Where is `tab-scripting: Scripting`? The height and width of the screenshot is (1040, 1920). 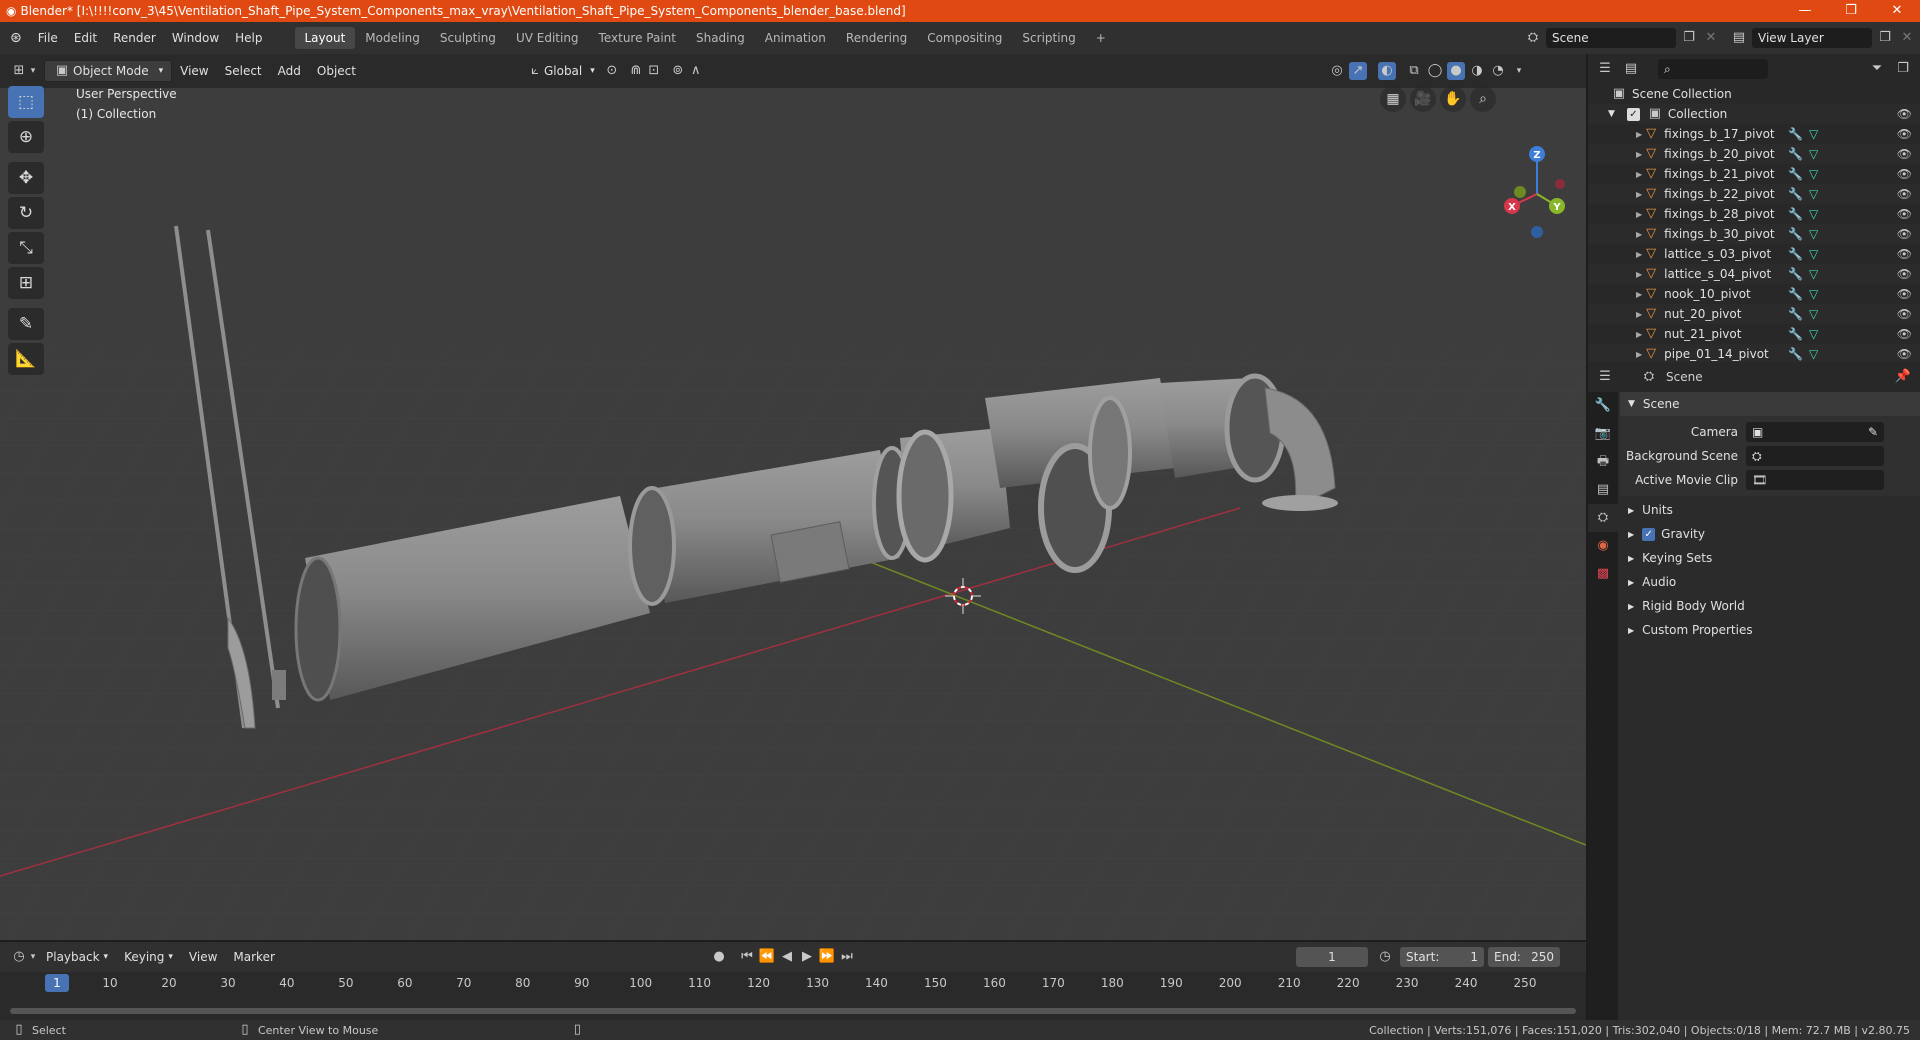 tab-scripting: Scripting is located at coordinates (1048, 38).